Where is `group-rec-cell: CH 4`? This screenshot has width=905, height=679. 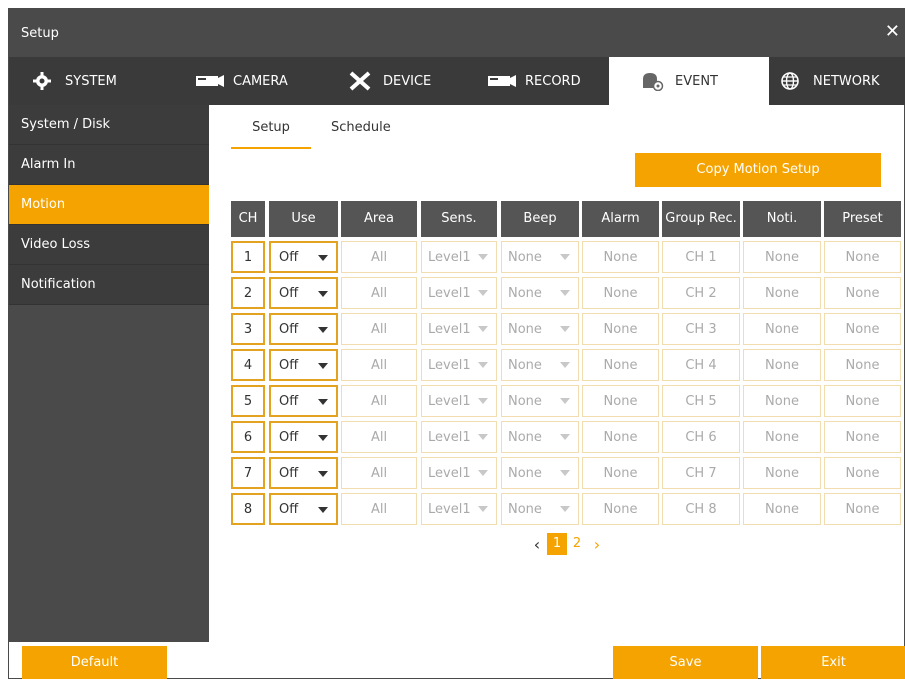 group-rec-cell: CH 4 is located at coordinates (701, 365).